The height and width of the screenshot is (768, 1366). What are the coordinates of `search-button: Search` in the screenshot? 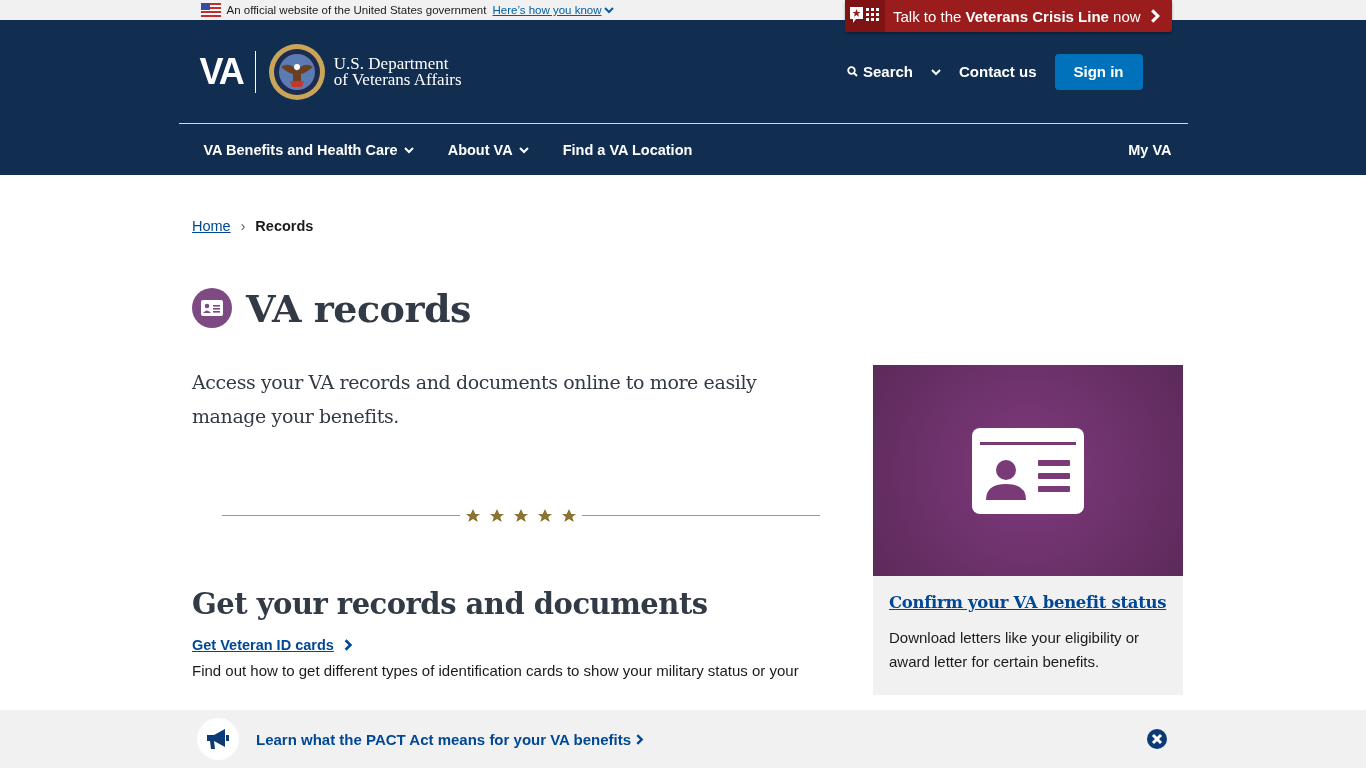 It's located at (879, 71).